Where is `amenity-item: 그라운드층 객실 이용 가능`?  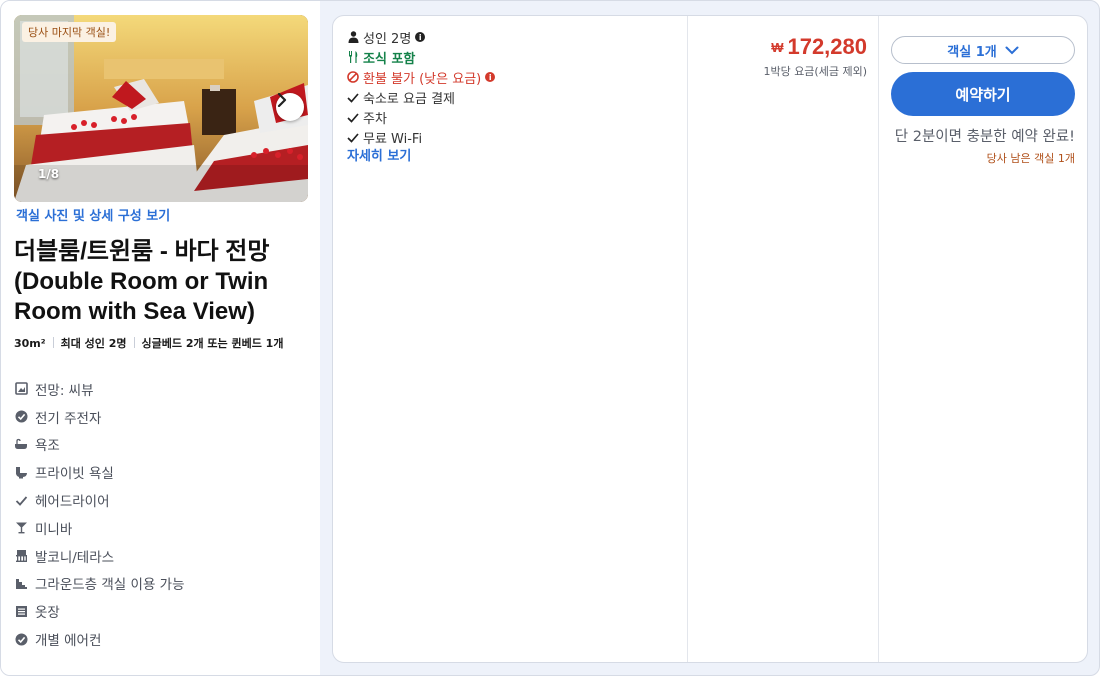
amenity-item: 그라운드층 객실 이용 가능 is located at coordinates (99, 584).